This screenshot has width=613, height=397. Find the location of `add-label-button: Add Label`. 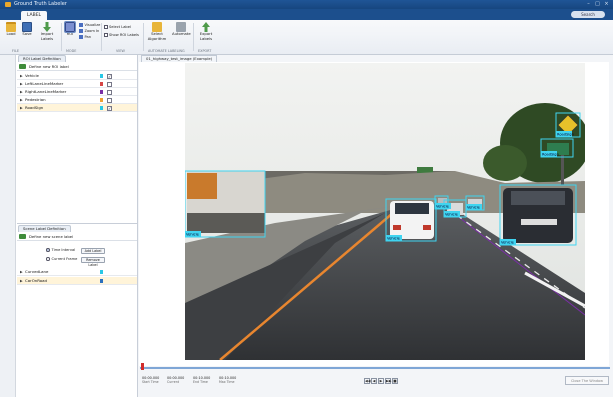

add-label-button: Add Label is located at coordinates (93, 251).